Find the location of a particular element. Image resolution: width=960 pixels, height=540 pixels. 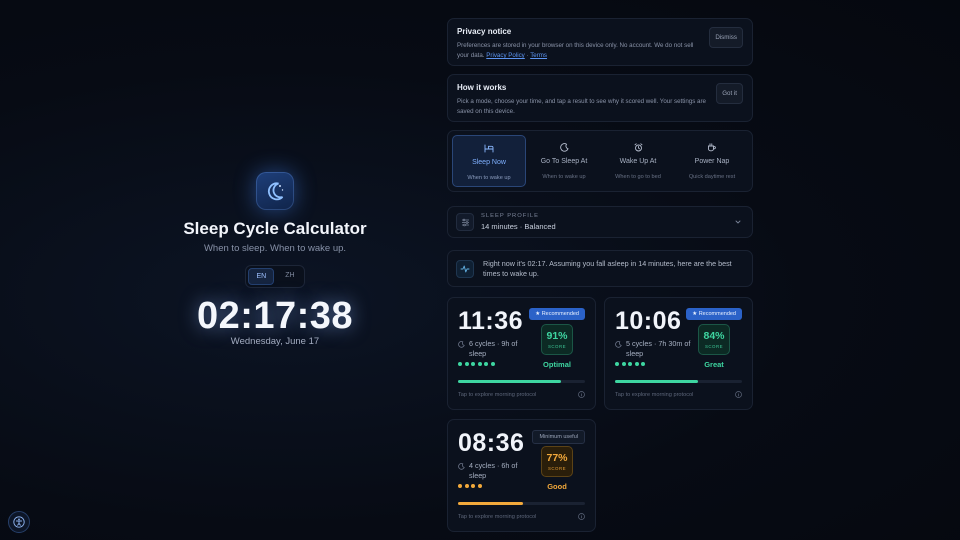

accessibility-button is located at coordinates (19, 522).